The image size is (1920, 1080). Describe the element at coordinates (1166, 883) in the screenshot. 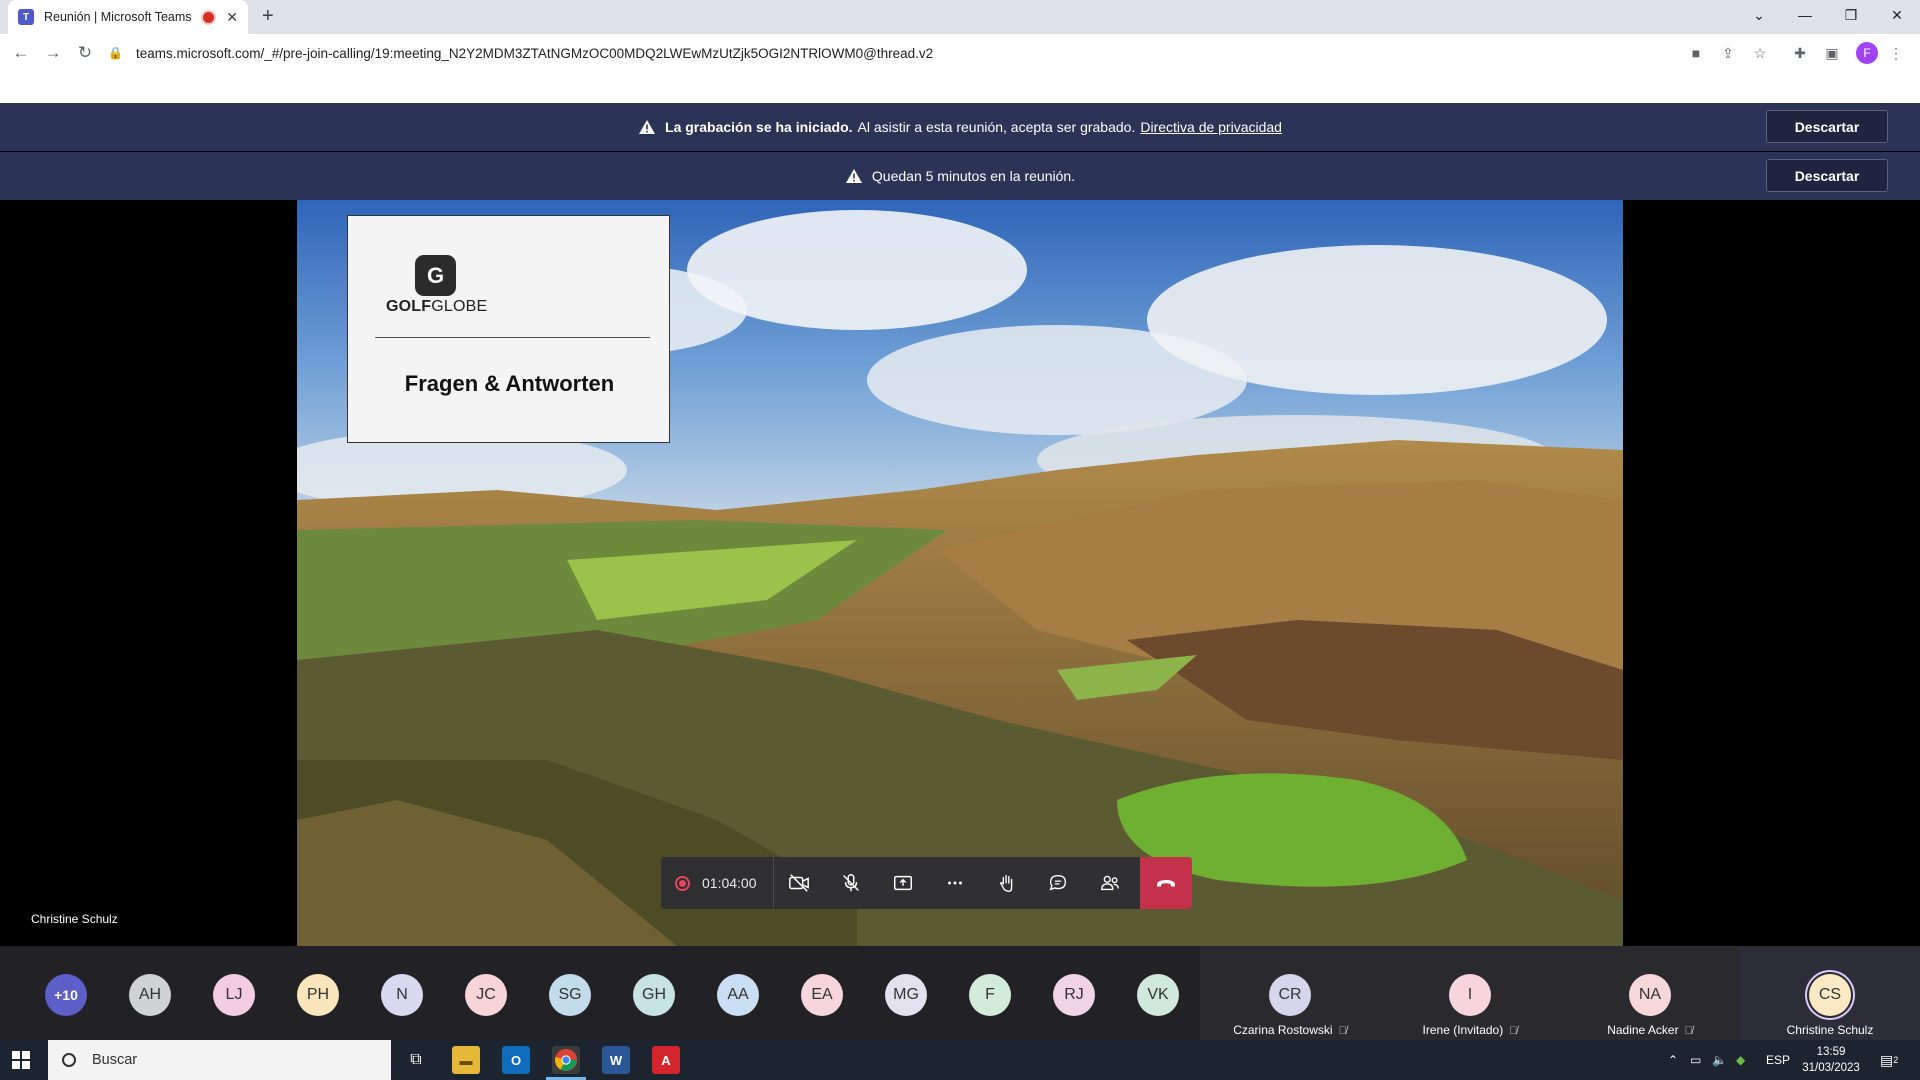

I see `leave-call-button` at that location.